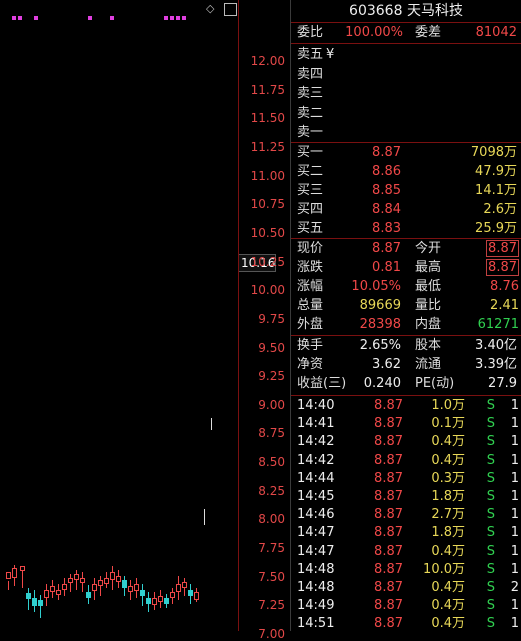 This screenshot has width=521, height=641. I want to click on stat-value: 28398, so click(380, 324).